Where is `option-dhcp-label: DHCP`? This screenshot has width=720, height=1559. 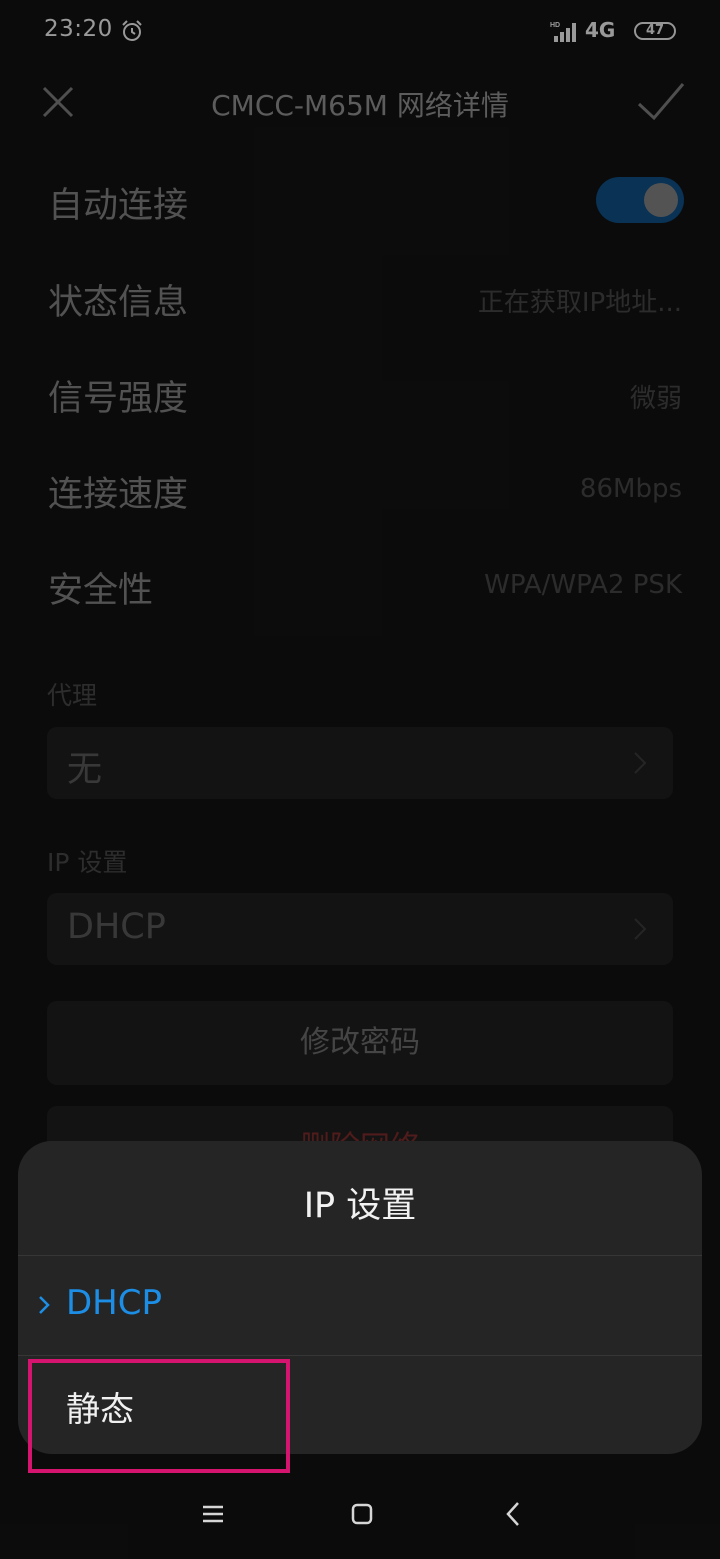 option-dhcp-label: DHCP is located at coordinates (114, 1303).